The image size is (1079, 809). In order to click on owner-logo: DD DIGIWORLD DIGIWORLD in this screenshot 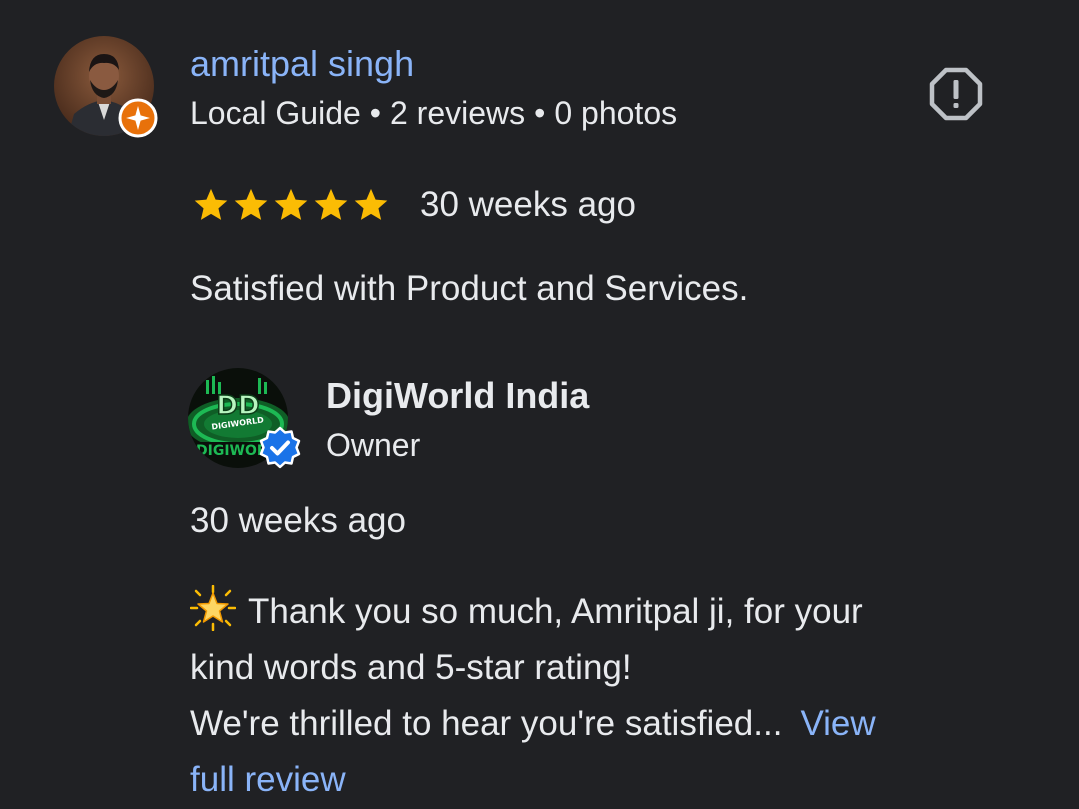, I will do `click(244, 420)`.